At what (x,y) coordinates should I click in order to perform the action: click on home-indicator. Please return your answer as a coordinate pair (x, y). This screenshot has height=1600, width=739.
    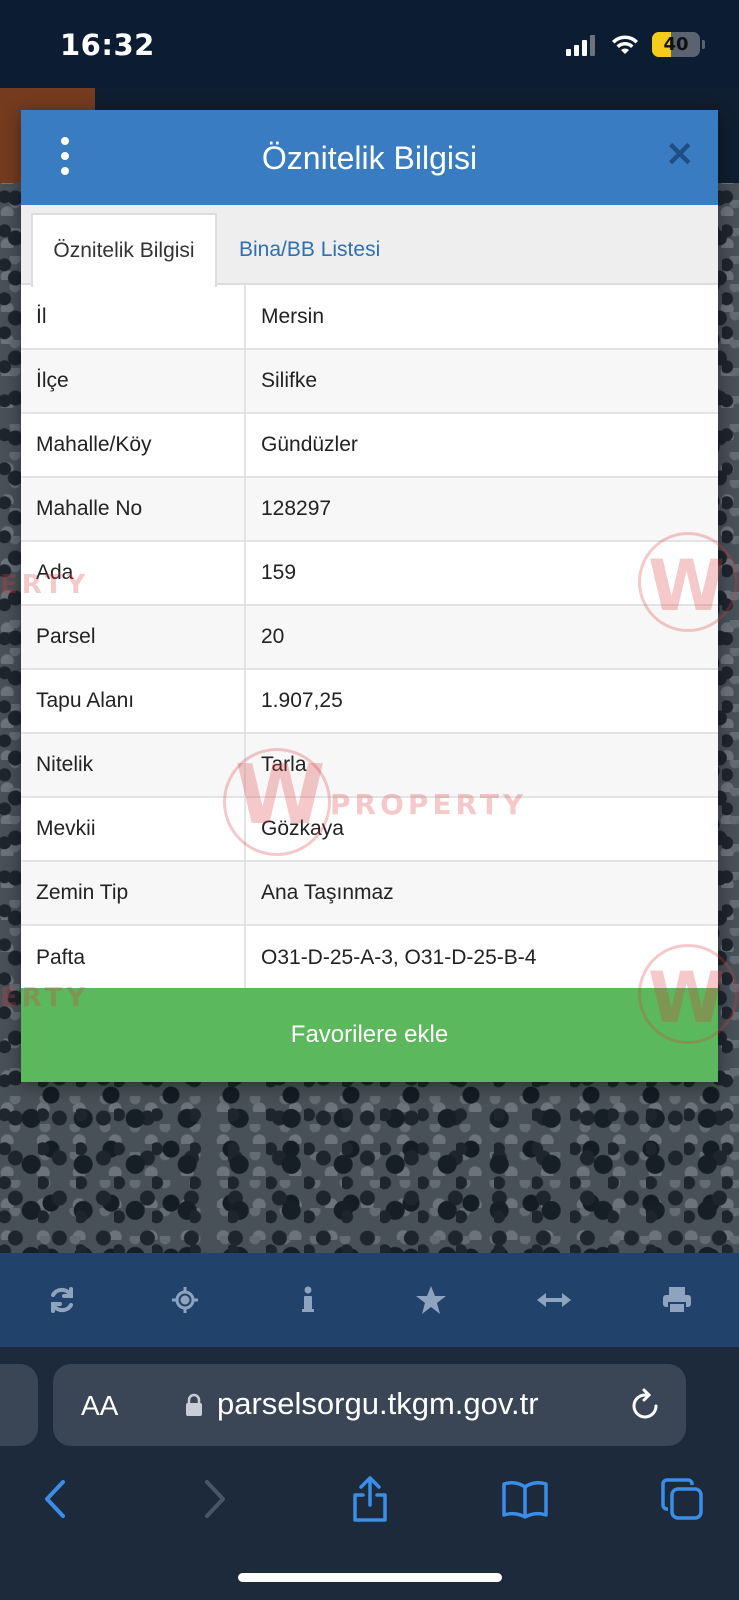
    Looking at the image, I should click on (370, 1577).